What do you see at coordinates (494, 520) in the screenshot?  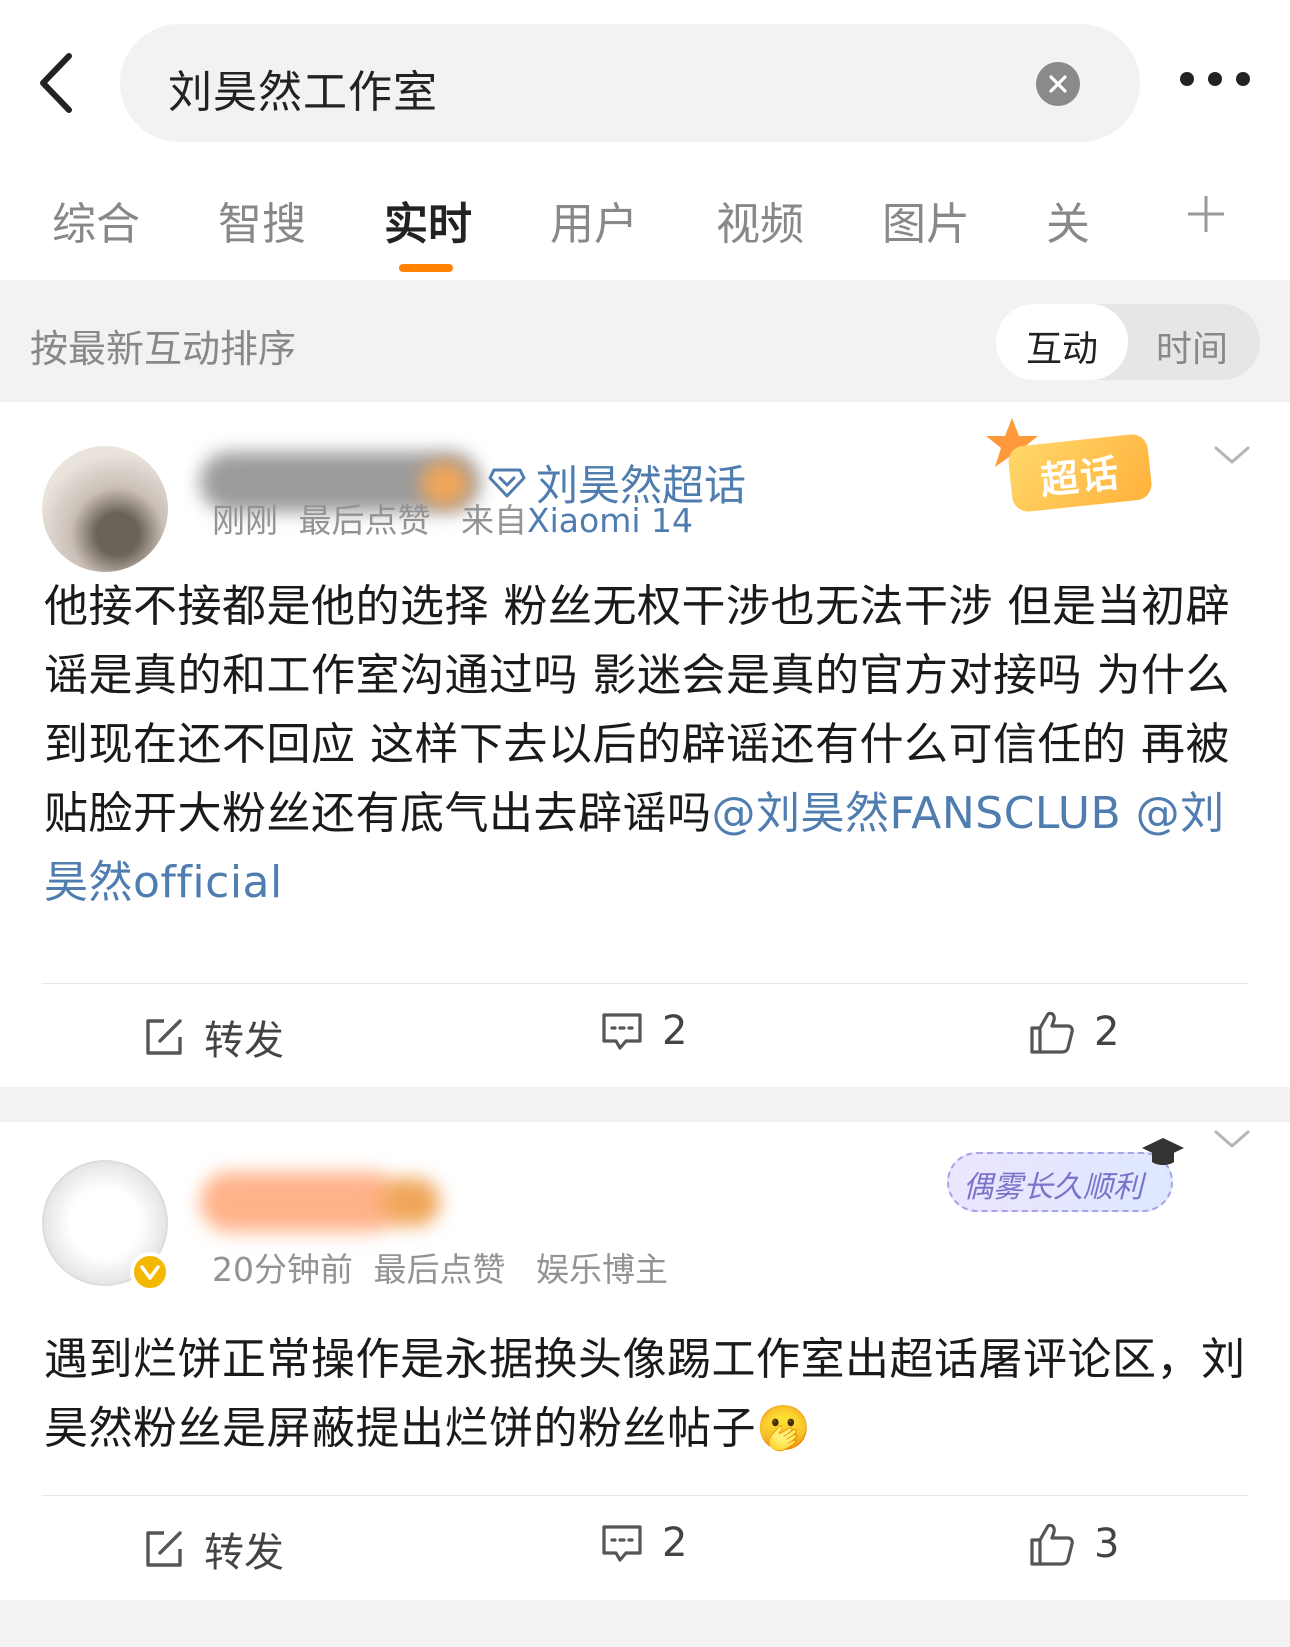 I see `source-prefix: 来自` at bounding box center [494, 520].